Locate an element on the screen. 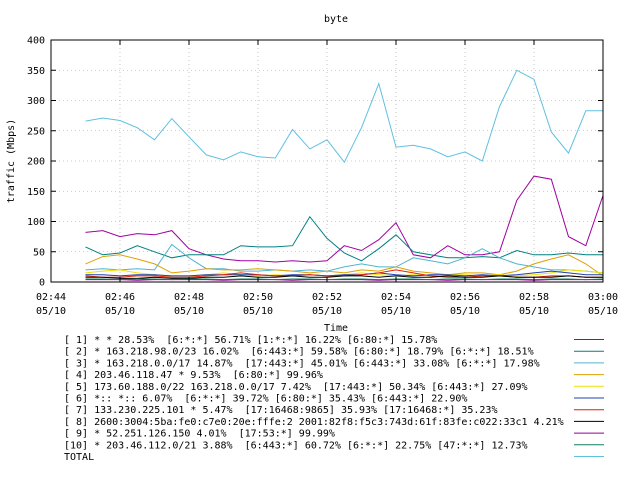  y-tick-label: 250 is located at coordinates (36, 131).